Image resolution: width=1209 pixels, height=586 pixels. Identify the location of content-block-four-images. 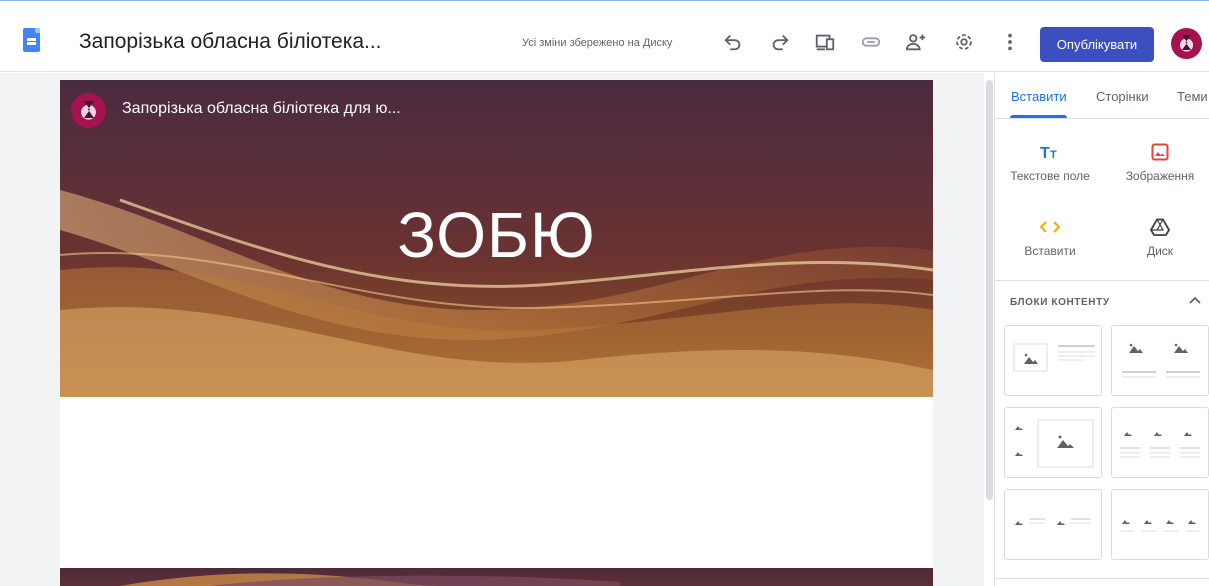
(1160, 524).